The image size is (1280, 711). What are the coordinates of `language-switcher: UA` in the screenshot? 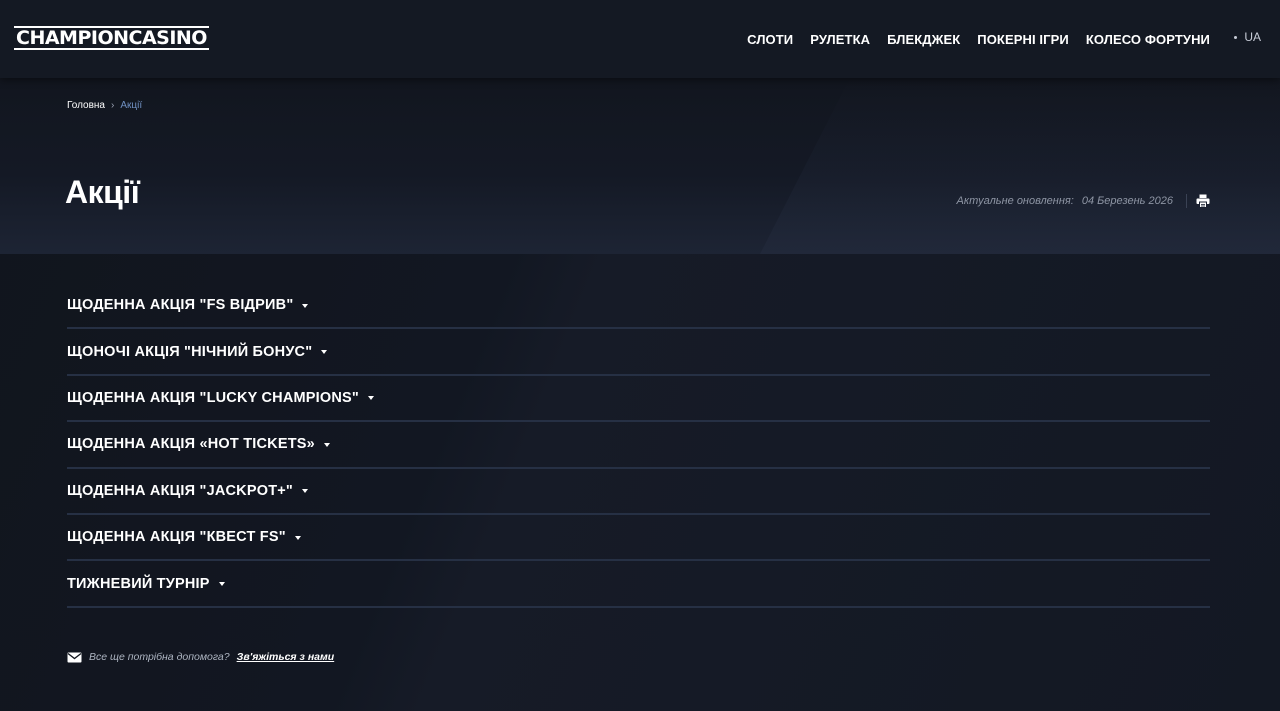 It's located at (1247, 37).